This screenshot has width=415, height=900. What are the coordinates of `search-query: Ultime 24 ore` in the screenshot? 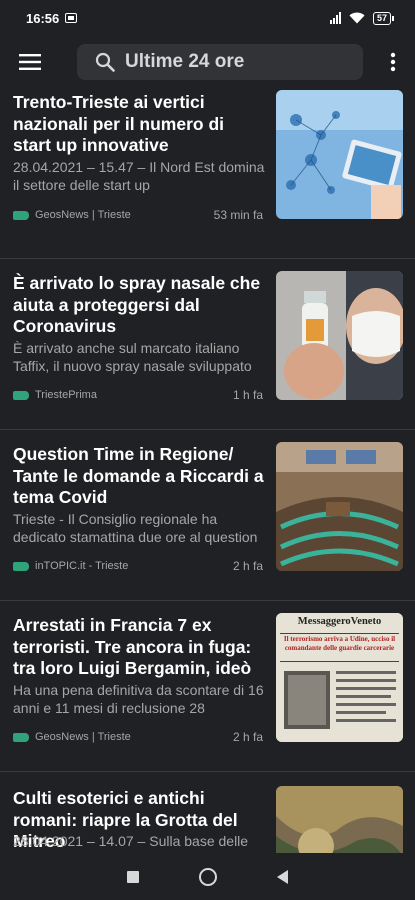 It's located at (185, 61).